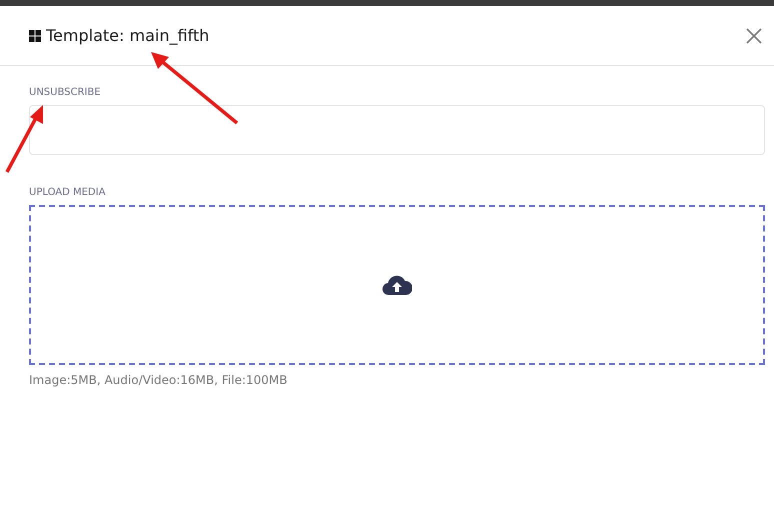 This screenshot has width=774, height=525. Describe the element at coordinates (65, 92) in the screenshot. I see `field-label: UNSUBSCRIBE` at that location.